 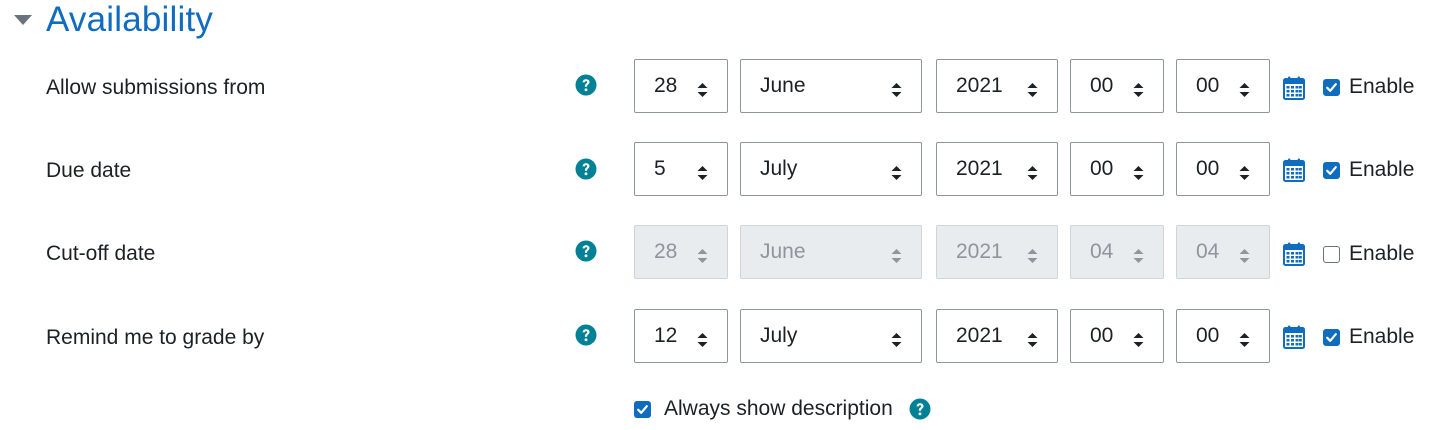 What do you see at coordinates (778, 408) in the screenshot?
I see `always-show-description-label: Always show description` at bounding box center [778, 408].